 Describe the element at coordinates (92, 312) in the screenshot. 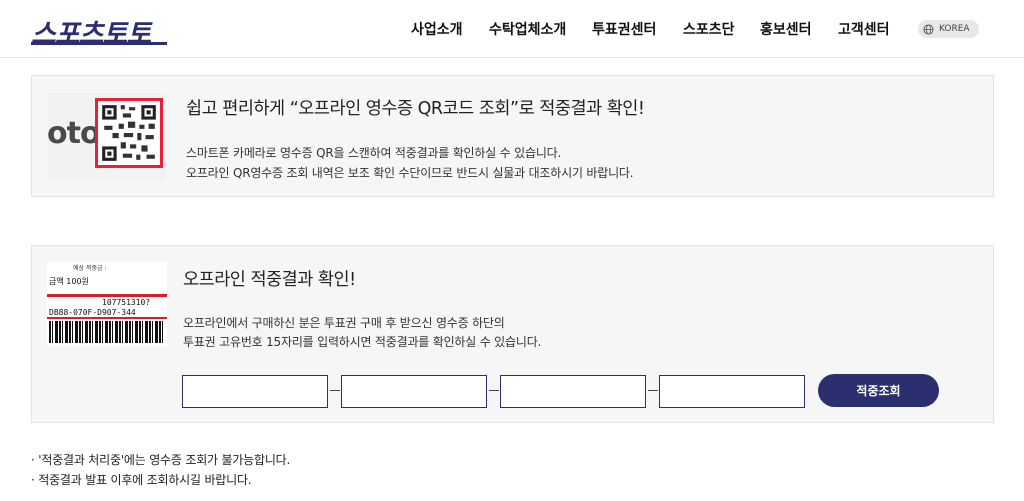

I see `ticket-code-text: DB88-070F-D907-344` at that location.